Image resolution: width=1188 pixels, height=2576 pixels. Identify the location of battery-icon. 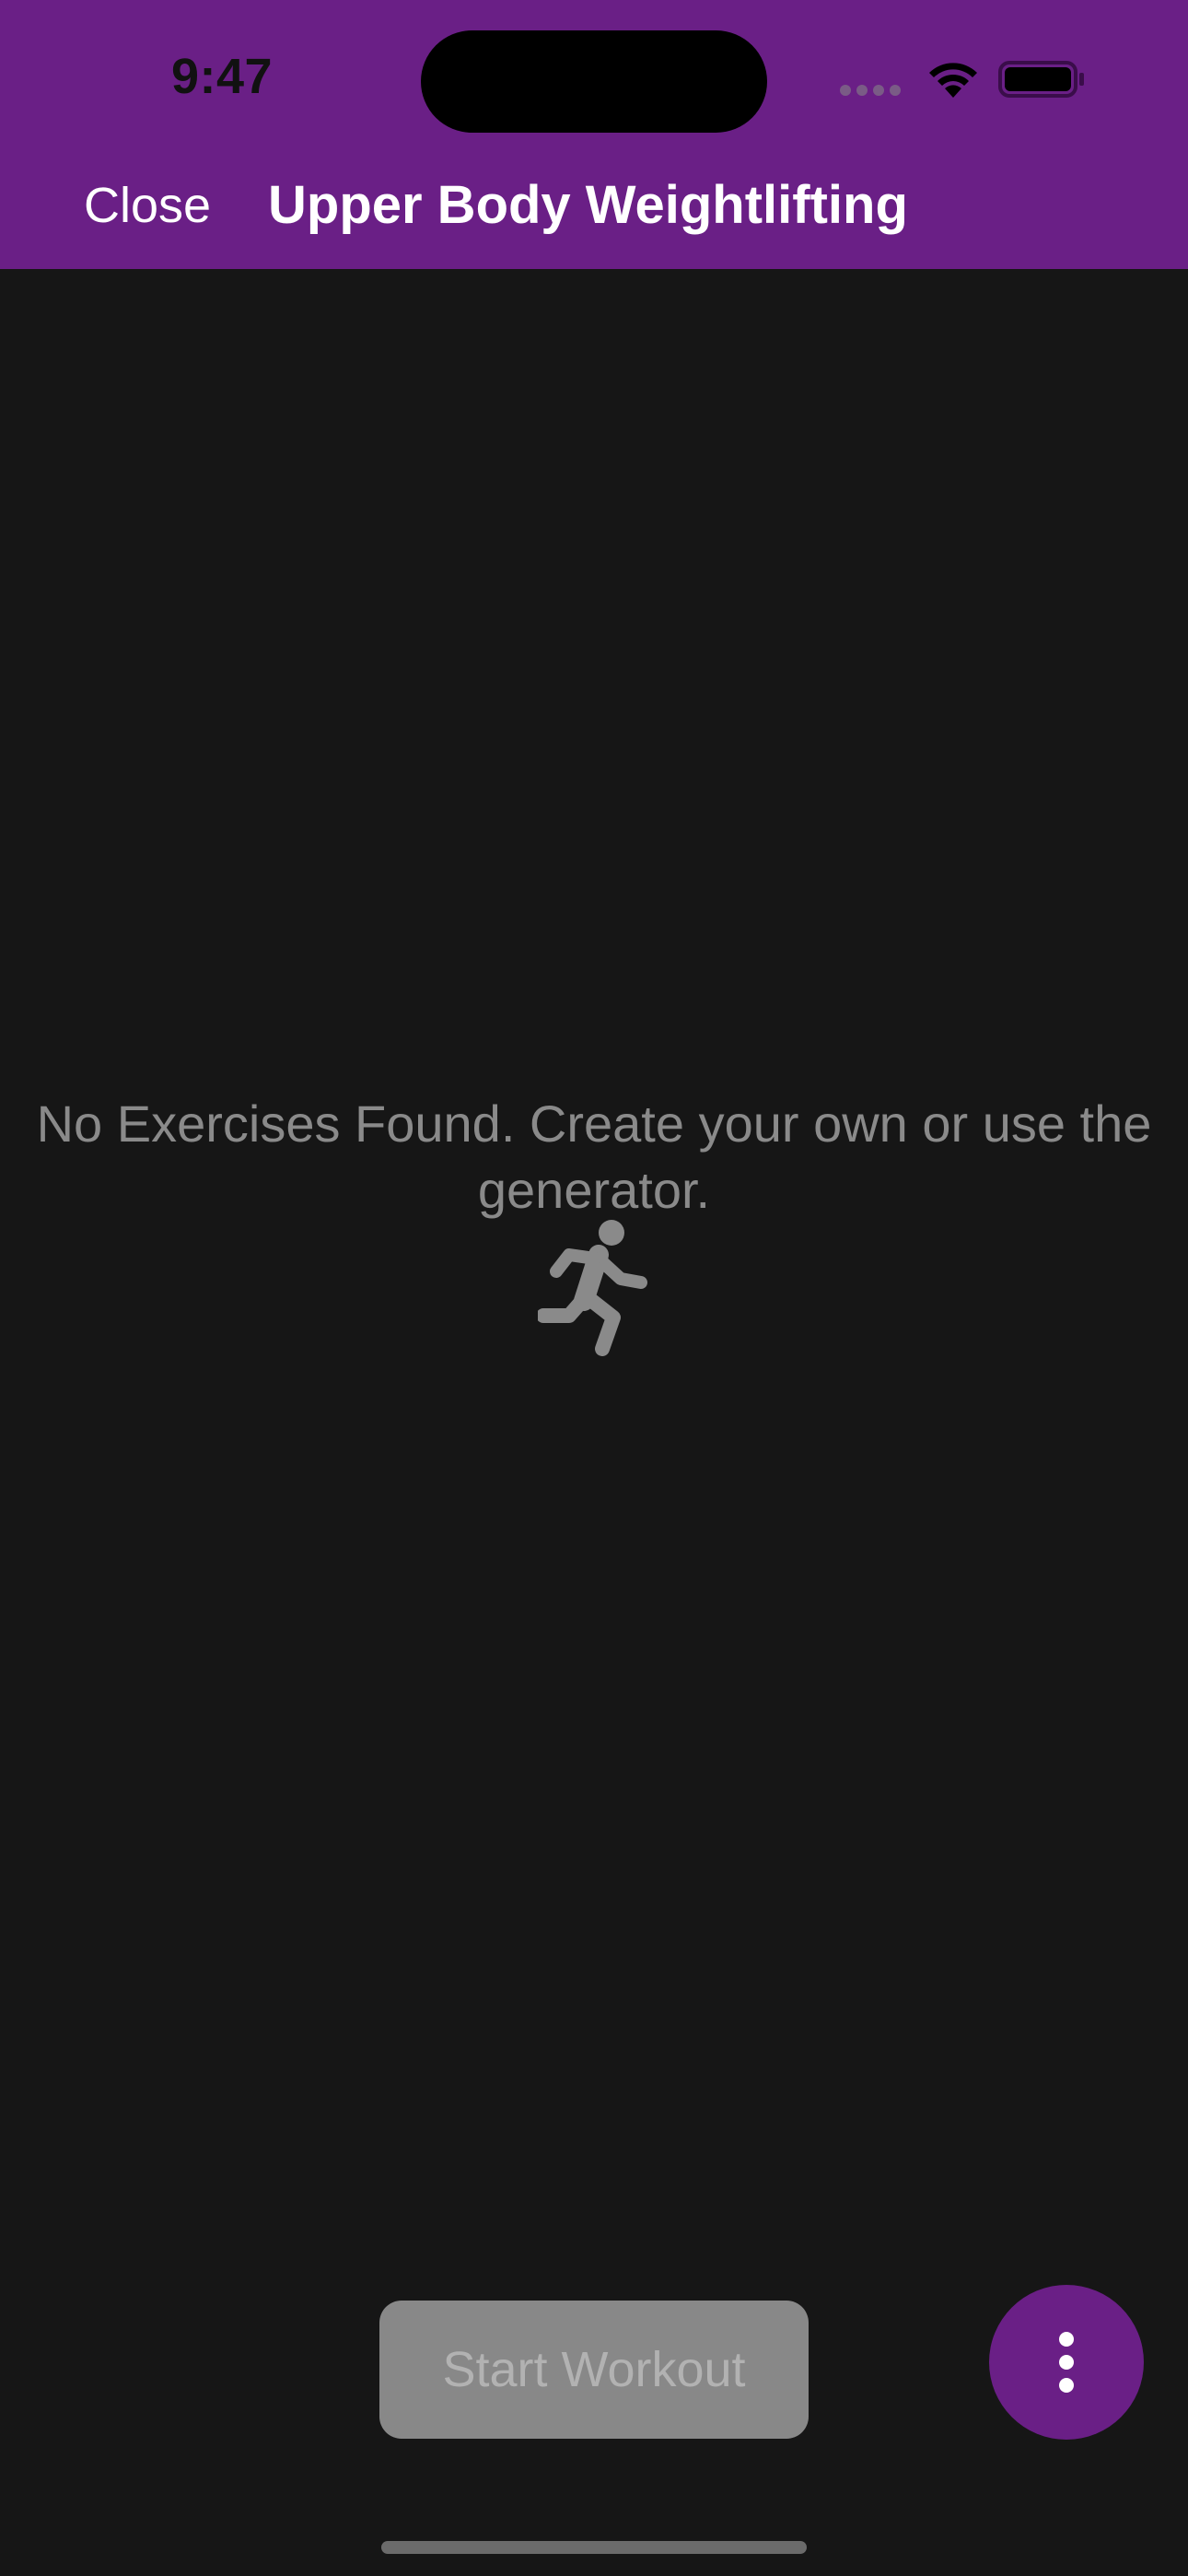
(1041, 79).